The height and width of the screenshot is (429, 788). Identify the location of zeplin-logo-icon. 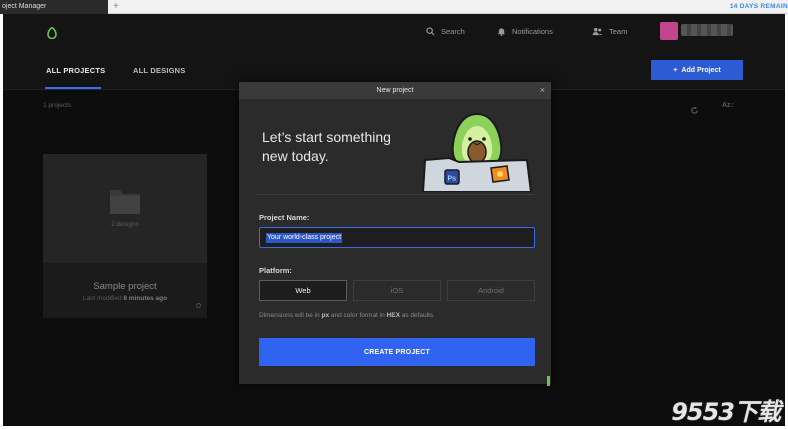
(52, 35).